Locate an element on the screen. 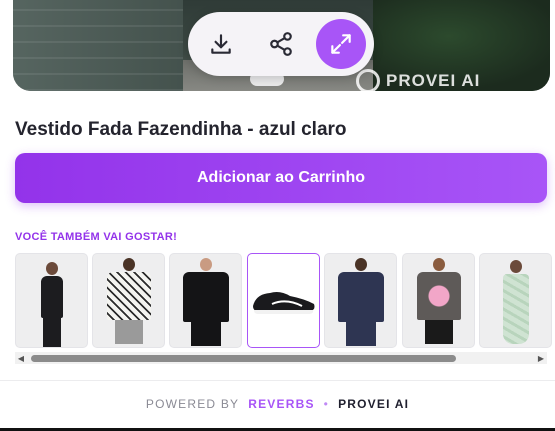 This screenshot has width=555, height=431. provei-ai-link: PROVEI AI is located at coordinates (373, 404).